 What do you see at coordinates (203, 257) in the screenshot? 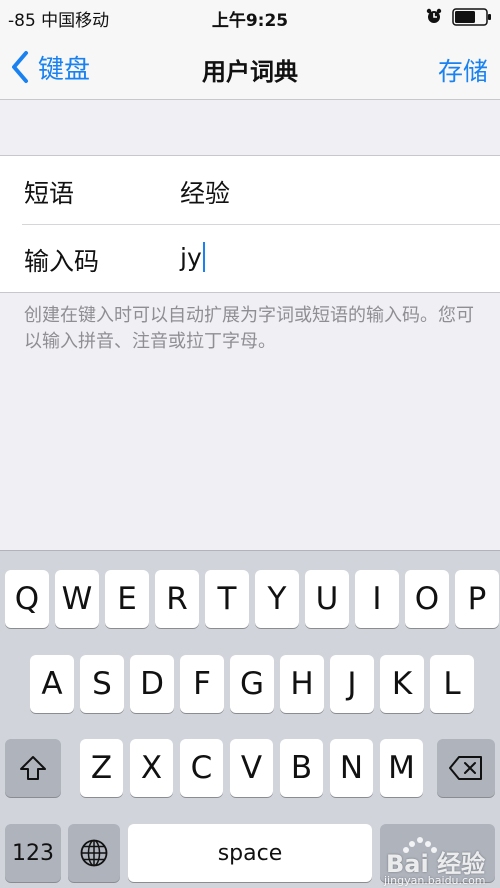
I see `text-cursor` at bounding box center [203, 257].